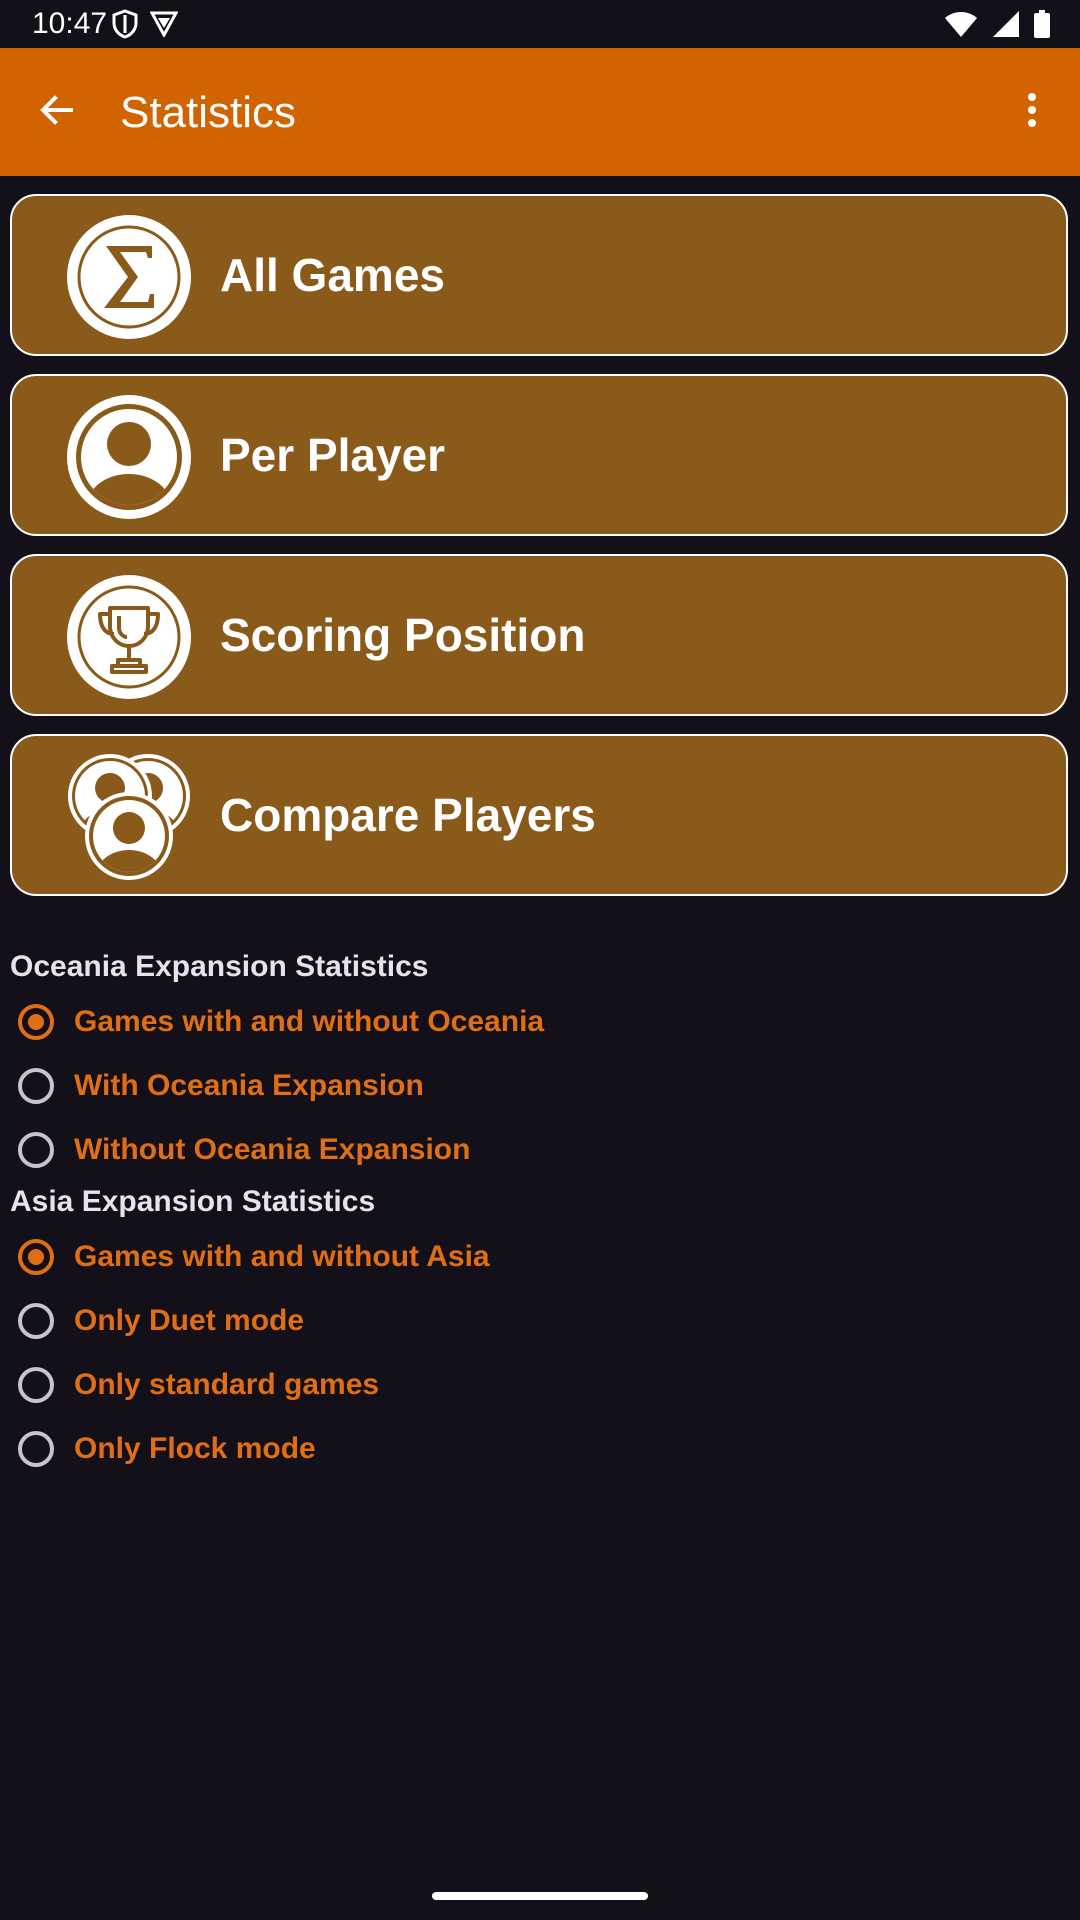  What do you see at coordinates (272, 1149) in the screenshot?
I see `radio-label: Without Oceania Expansion` at bounding box center [272, 1149].